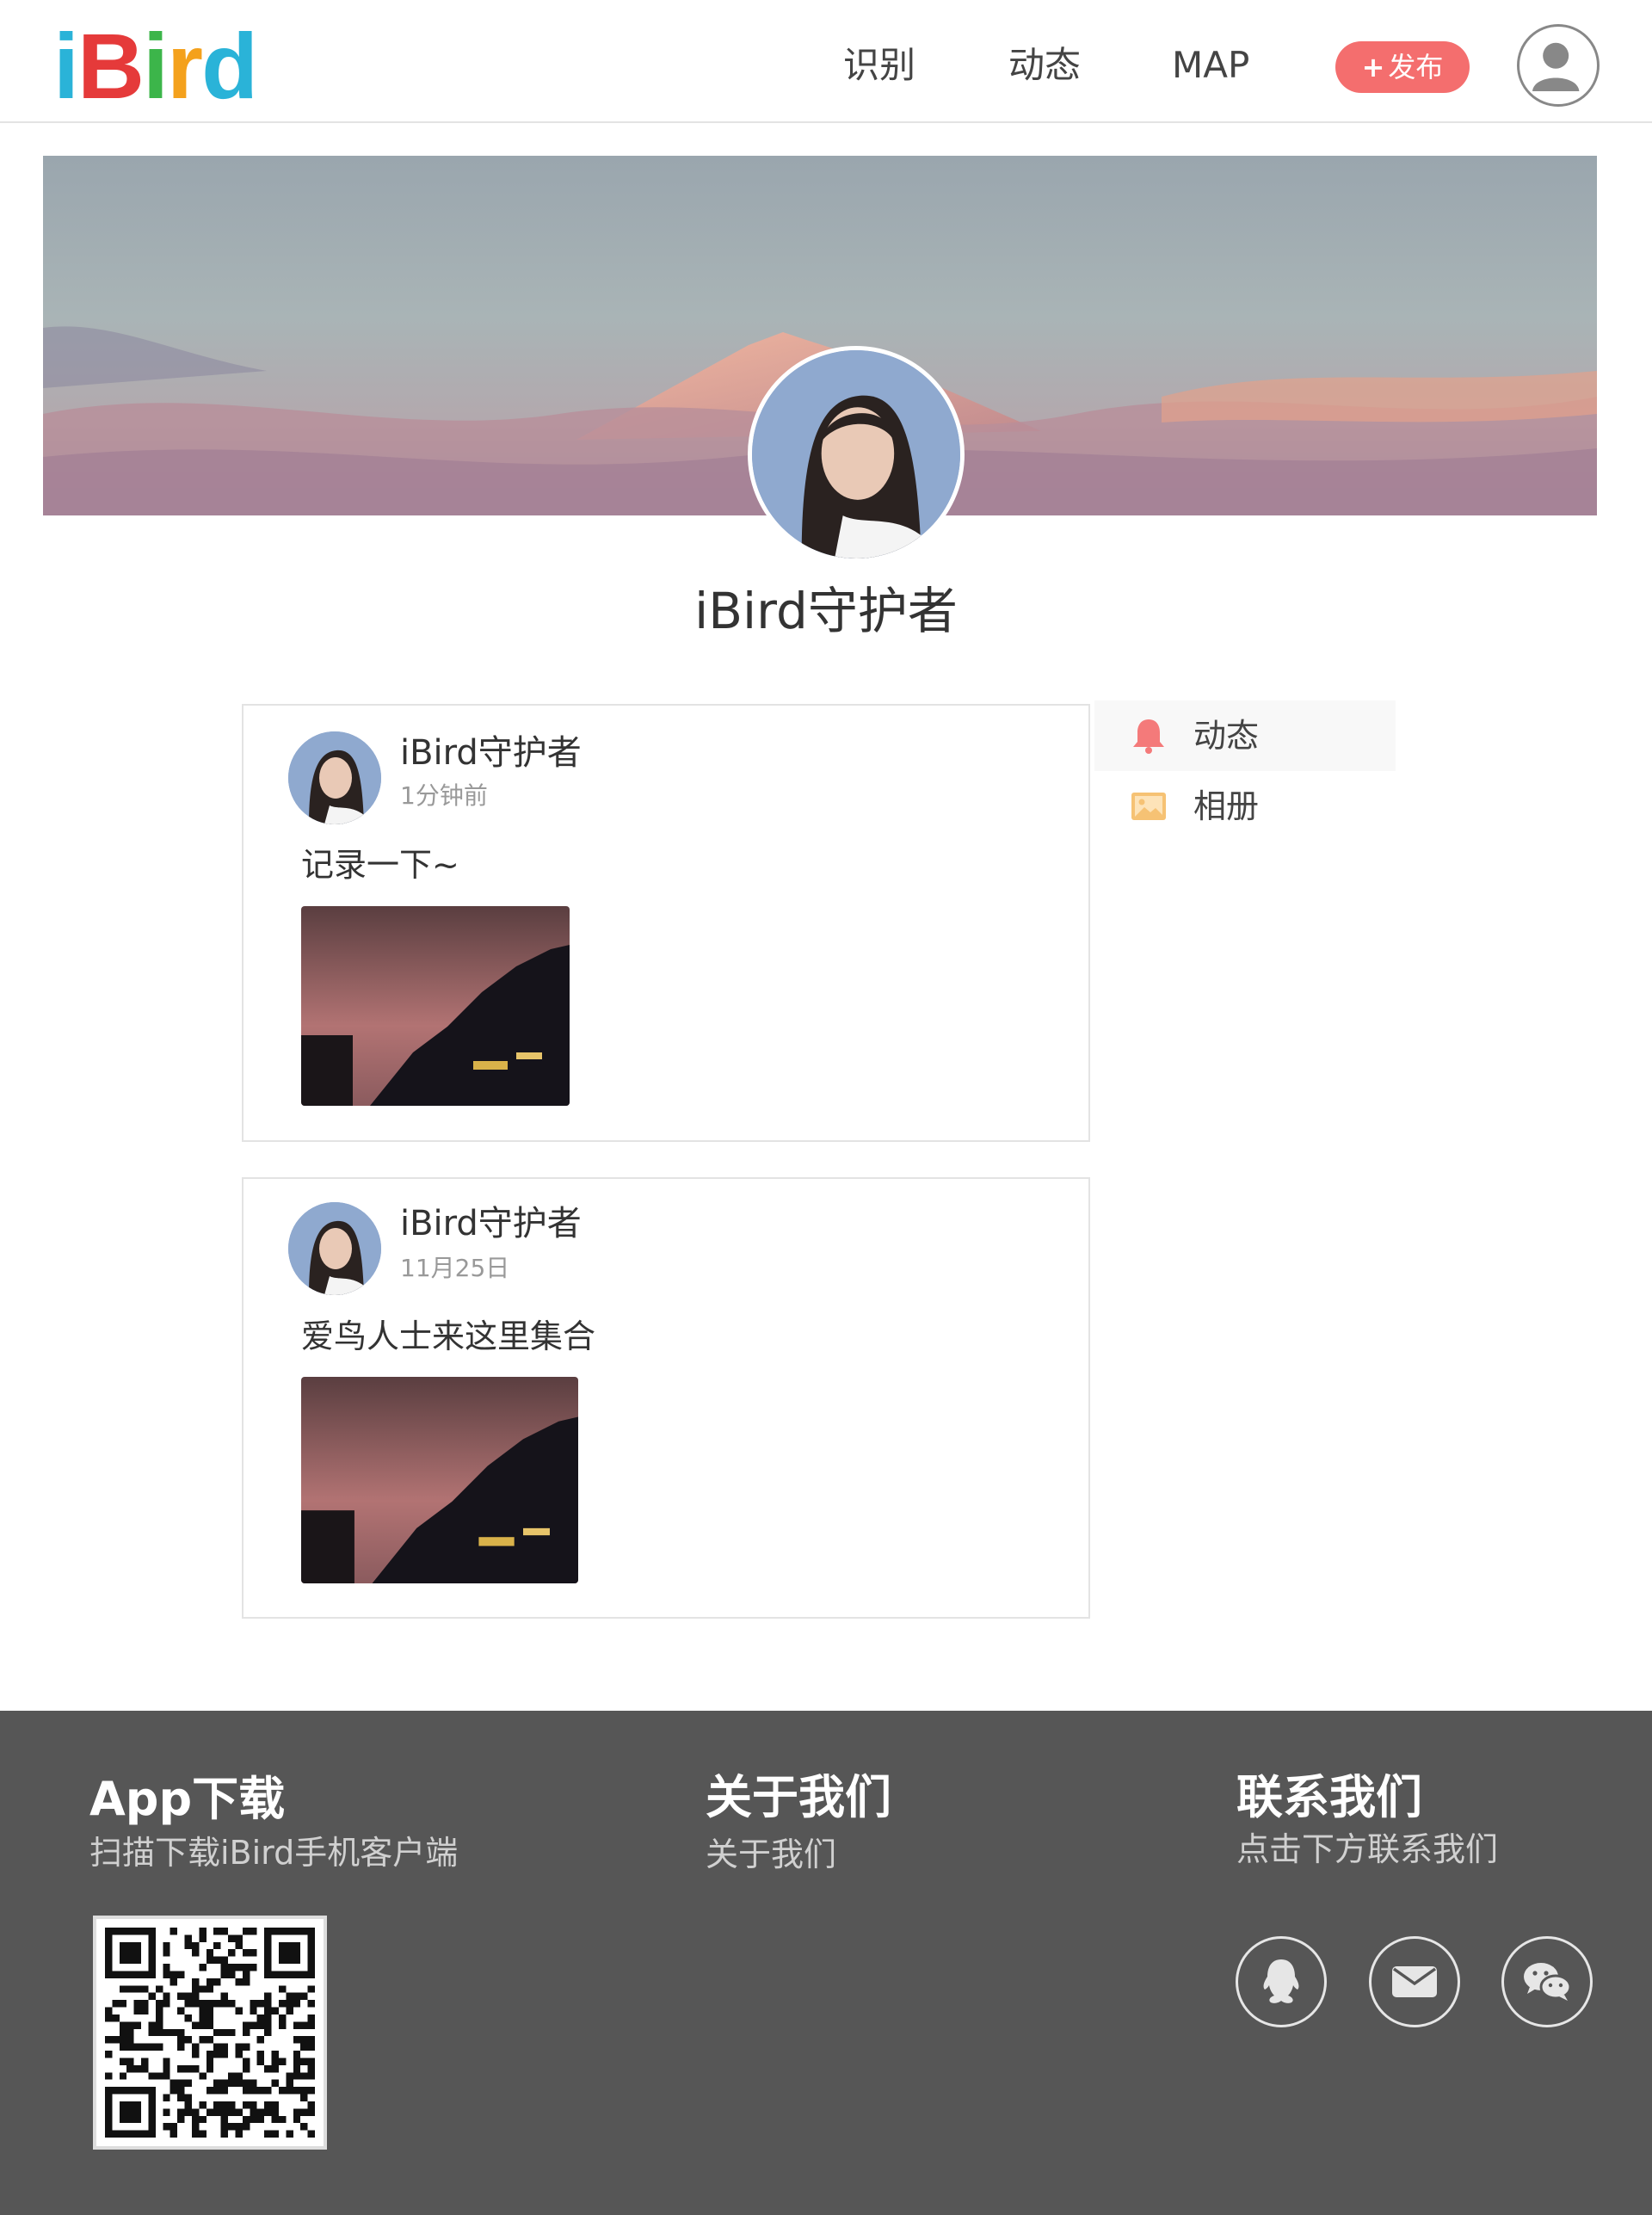 Image resolution: width=1652 pixels, height=2215 pixels. I want to click on logo-letter: B, so click(111, 66).